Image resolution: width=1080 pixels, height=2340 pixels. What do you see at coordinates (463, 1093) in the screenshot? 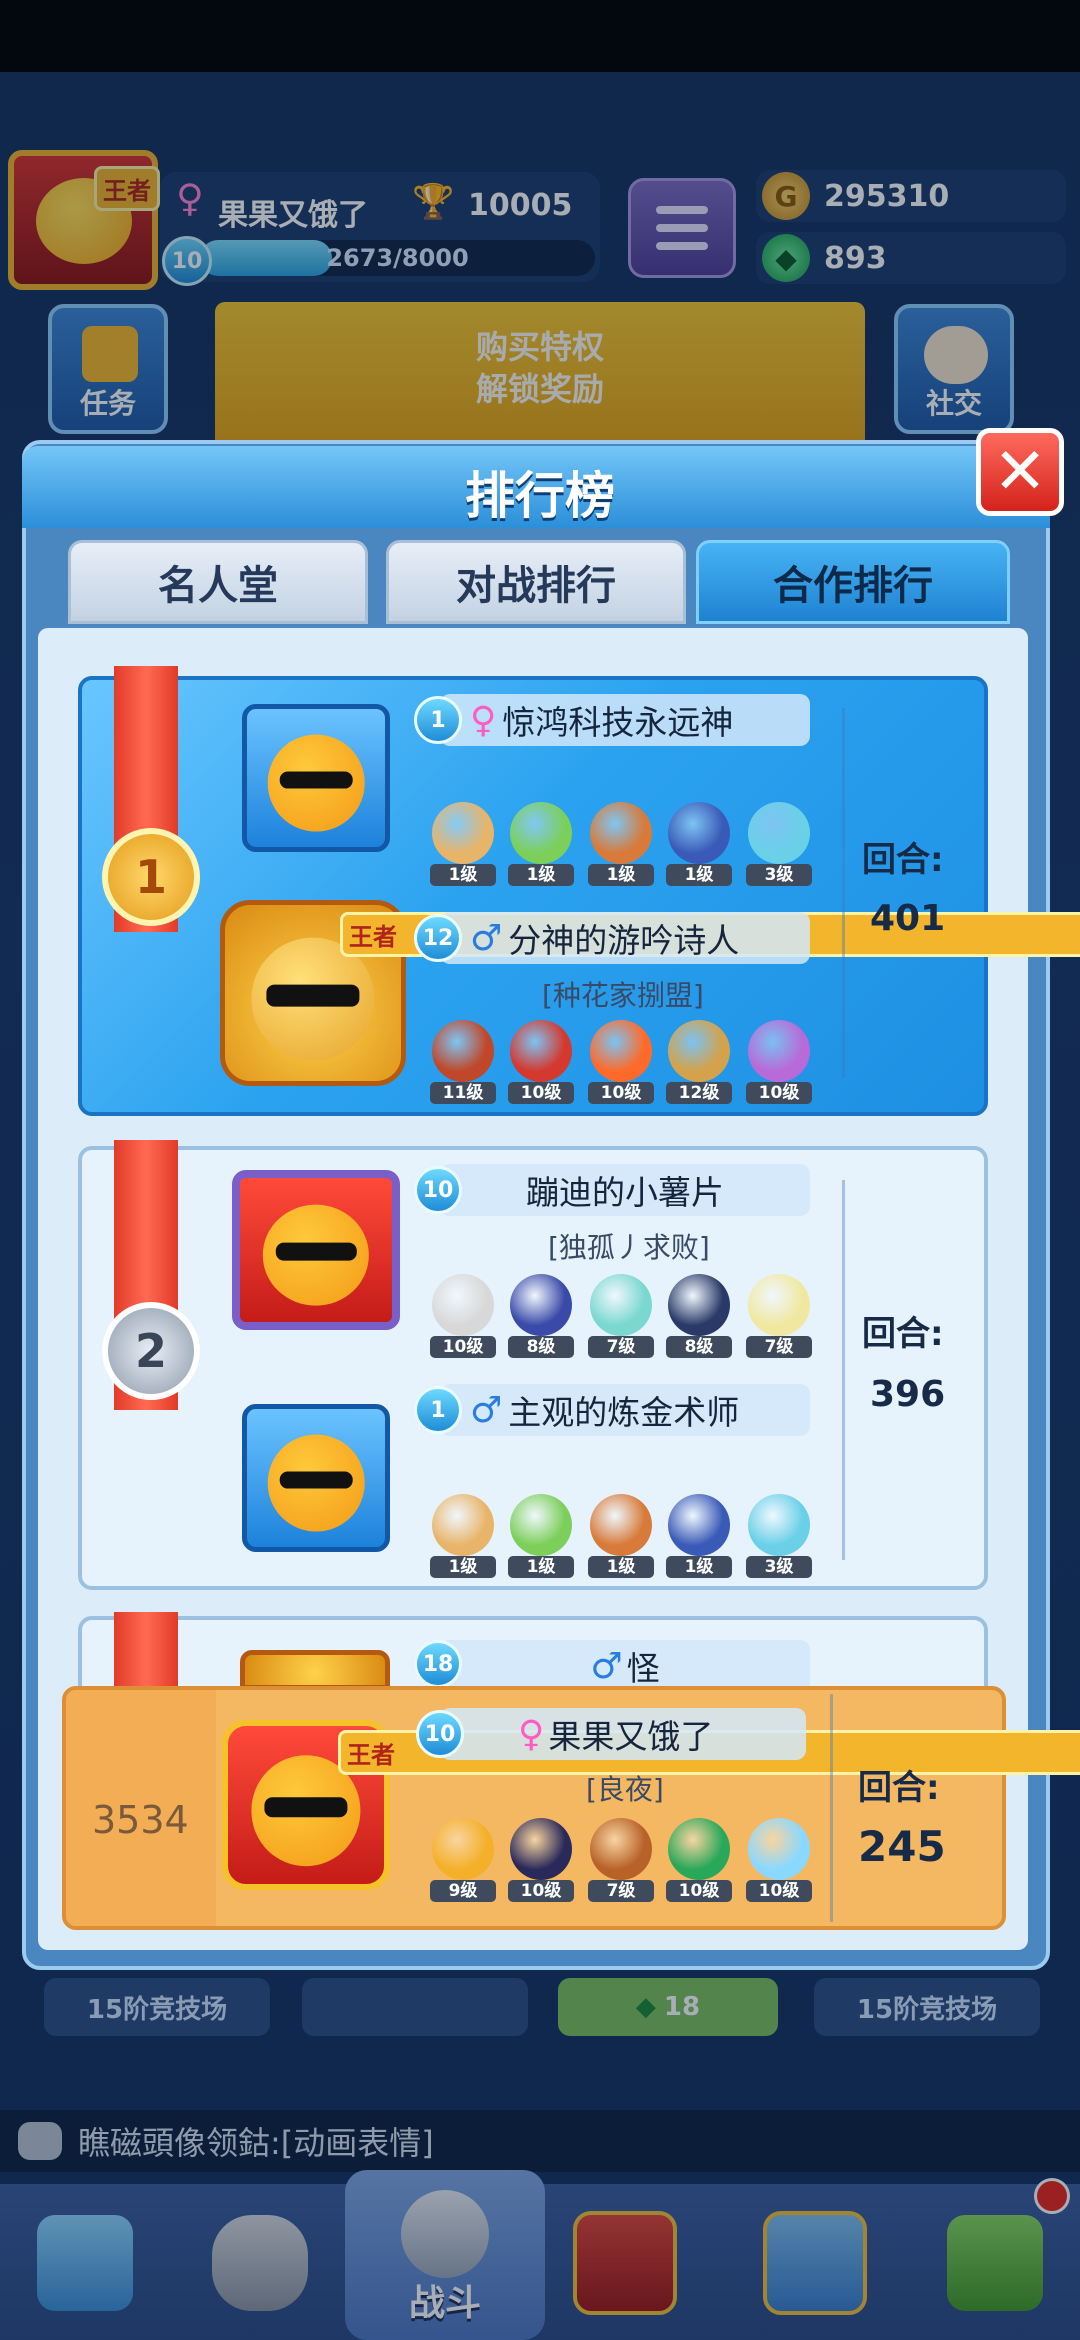
I see `pet-level-label: 11级` at bounding box center [463, 1093].